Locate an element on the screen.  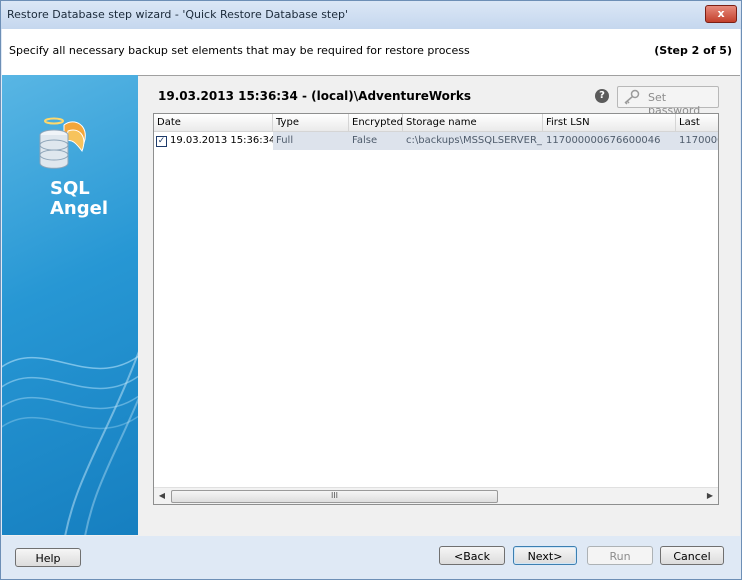
row-checkbox: ✓ is located at coordinates (161, 141).